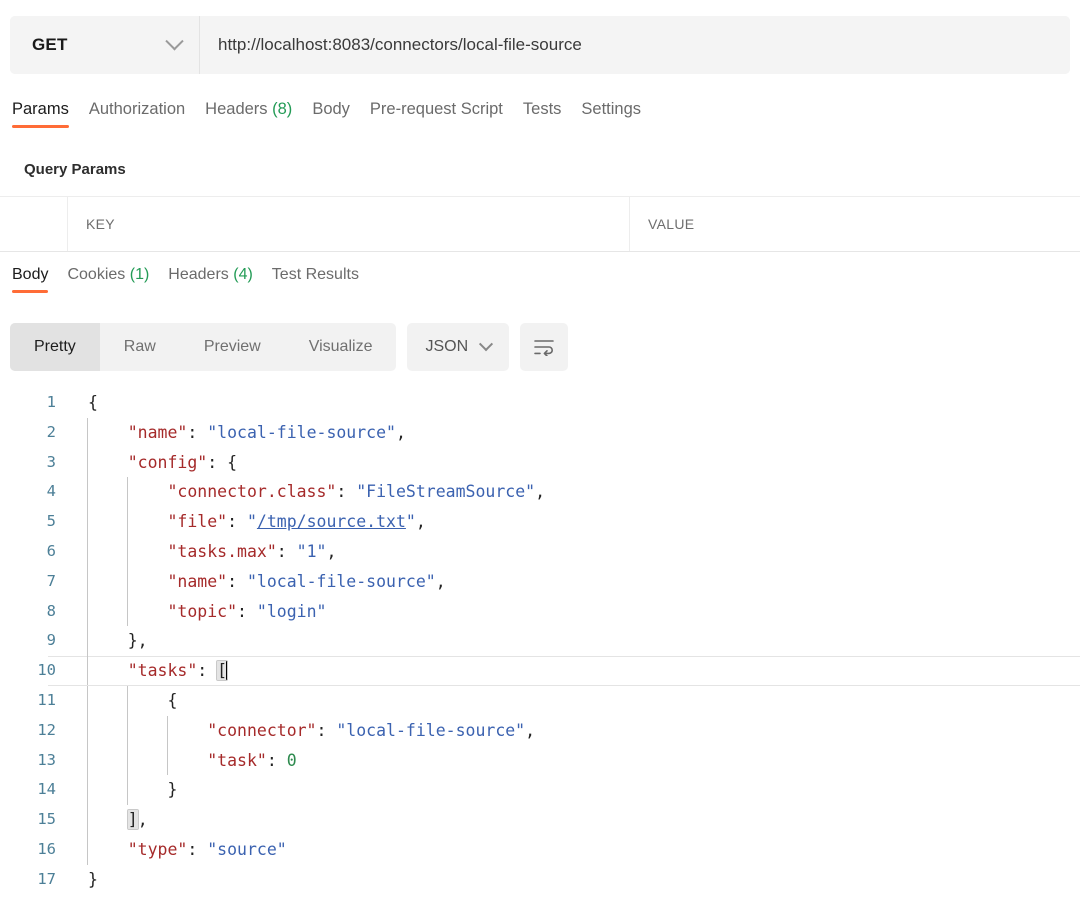 This screenshot has height=897, width=1080. I want to click on code-line: 9 },, so click(540, 641).